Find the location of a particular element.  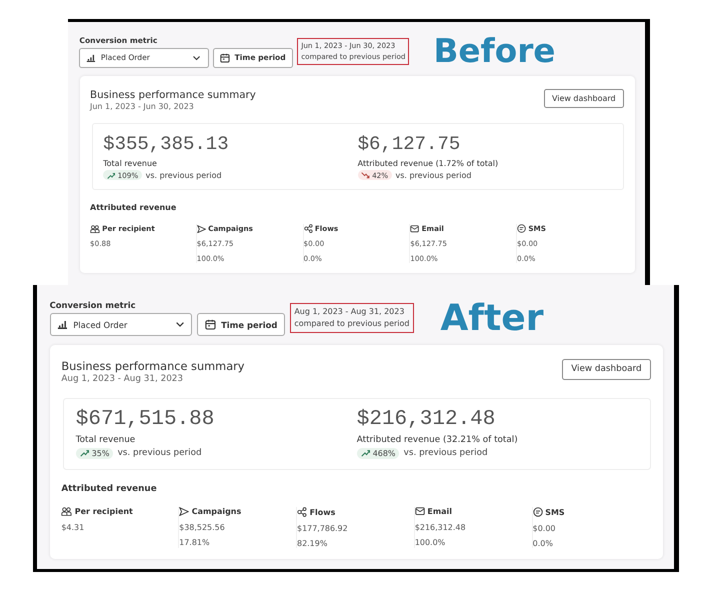

view-dashboard-button: View dashboard is located at coordinates (606, 369).